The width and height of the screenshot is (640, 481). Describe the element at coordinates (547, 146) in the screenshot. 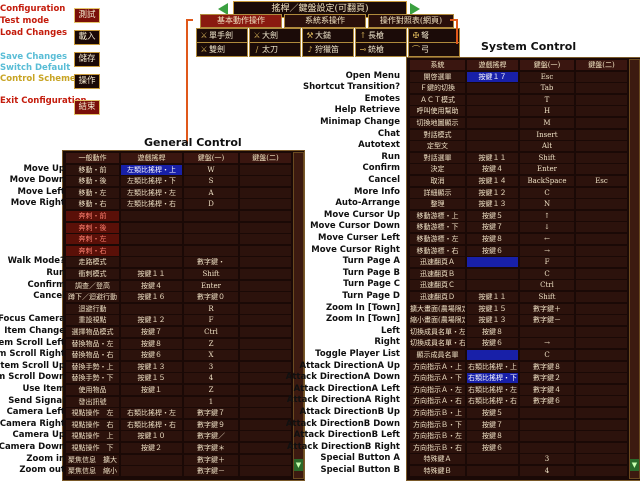

I see `table-cell: Alt` at that location.